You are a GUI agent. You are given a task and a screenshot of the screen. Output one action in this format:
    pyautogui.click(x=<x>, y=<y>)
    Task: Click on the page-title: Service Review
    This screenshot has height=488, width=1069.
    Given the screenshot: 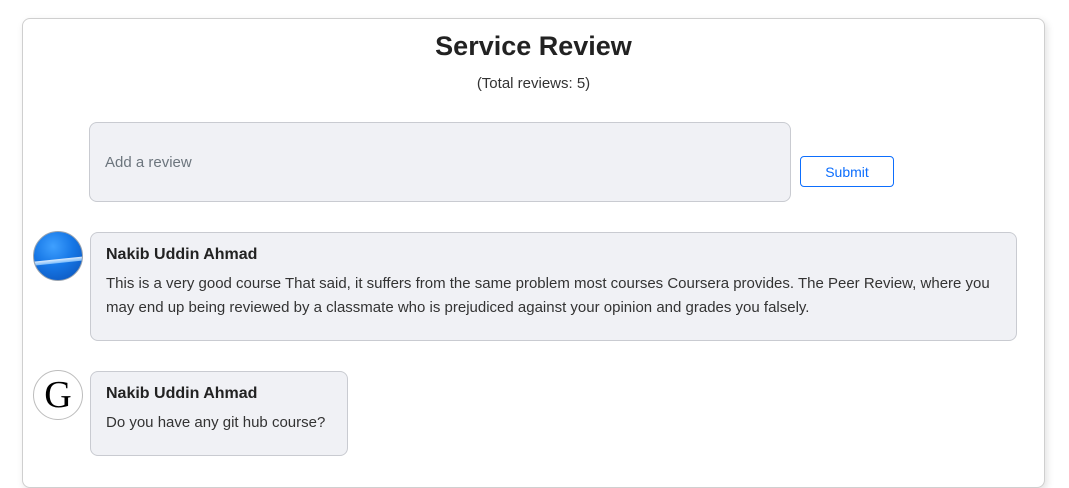 What is the action you would take?
    pyautogui.click(x=533, y=46)
    